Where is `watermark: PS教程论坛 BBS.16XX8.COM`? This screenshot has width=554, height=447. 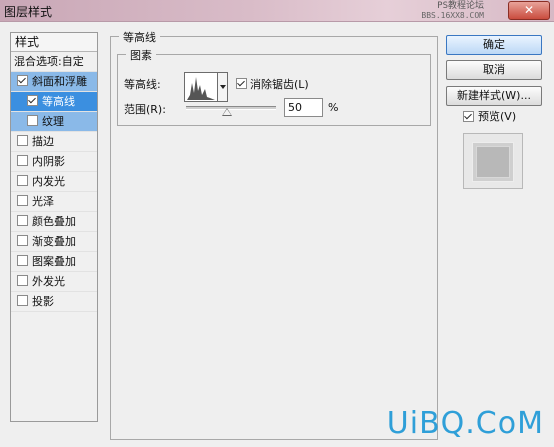
watermark: PS教程论坛 BBS.16XX8.COM is located at coordinates (429, 11).